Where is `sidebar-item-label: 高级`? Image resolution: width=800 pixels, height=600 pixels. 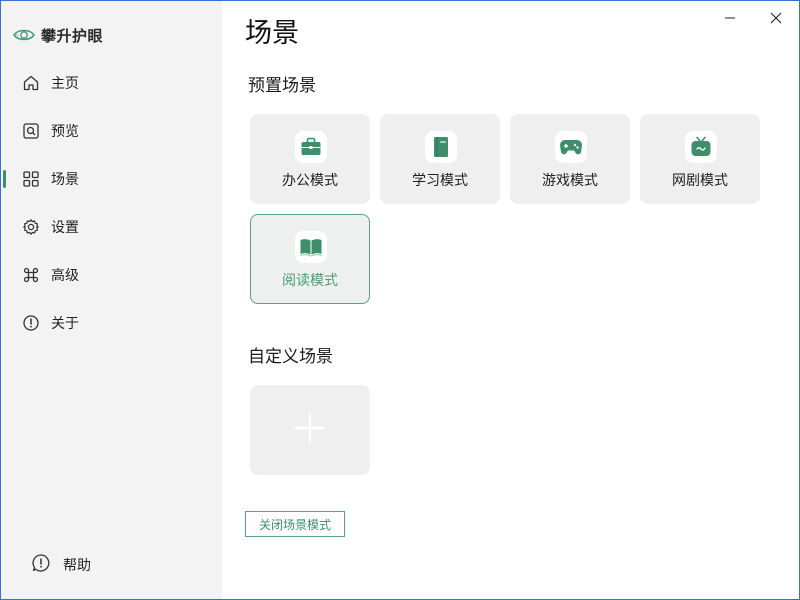
sidebar-item-label: 高级 is located at coordinates (65, 276).